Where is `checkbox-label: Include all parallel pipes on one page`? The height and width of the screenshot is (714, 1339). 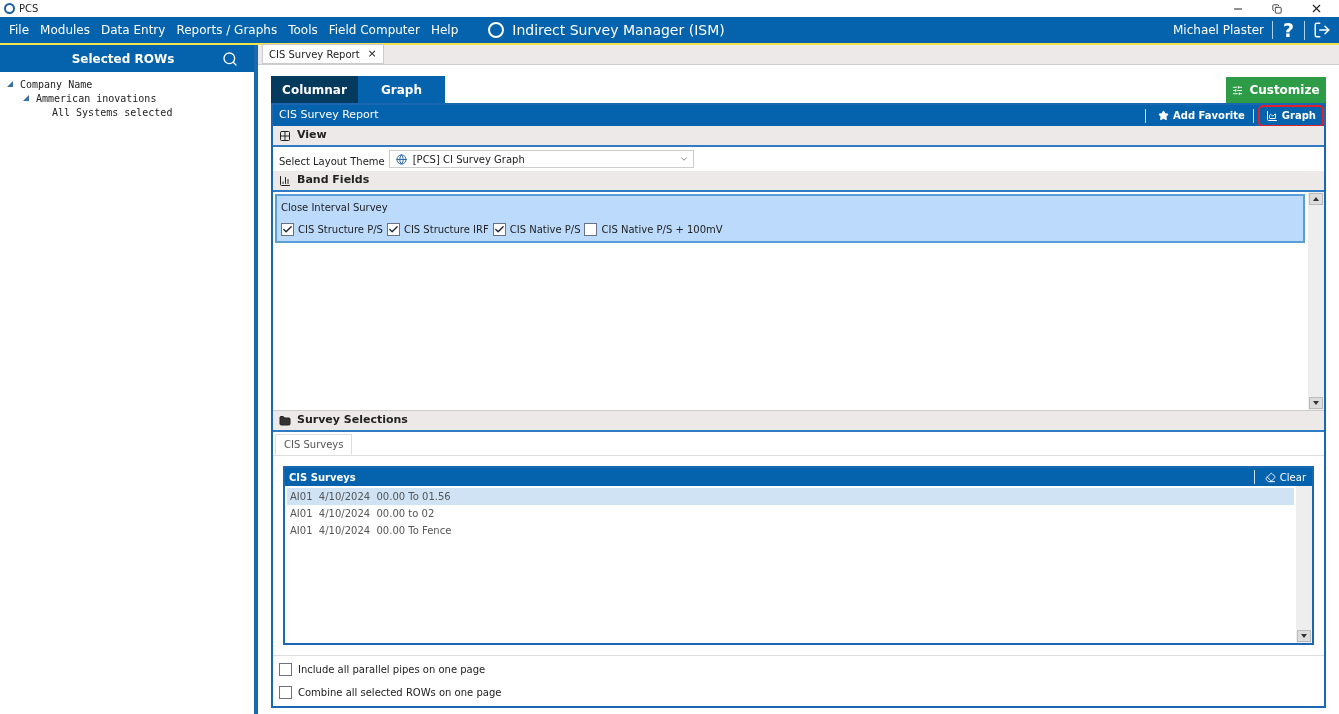 checkbox-label: Include all parallel pipes on one page is located at coordinates (392, 670).